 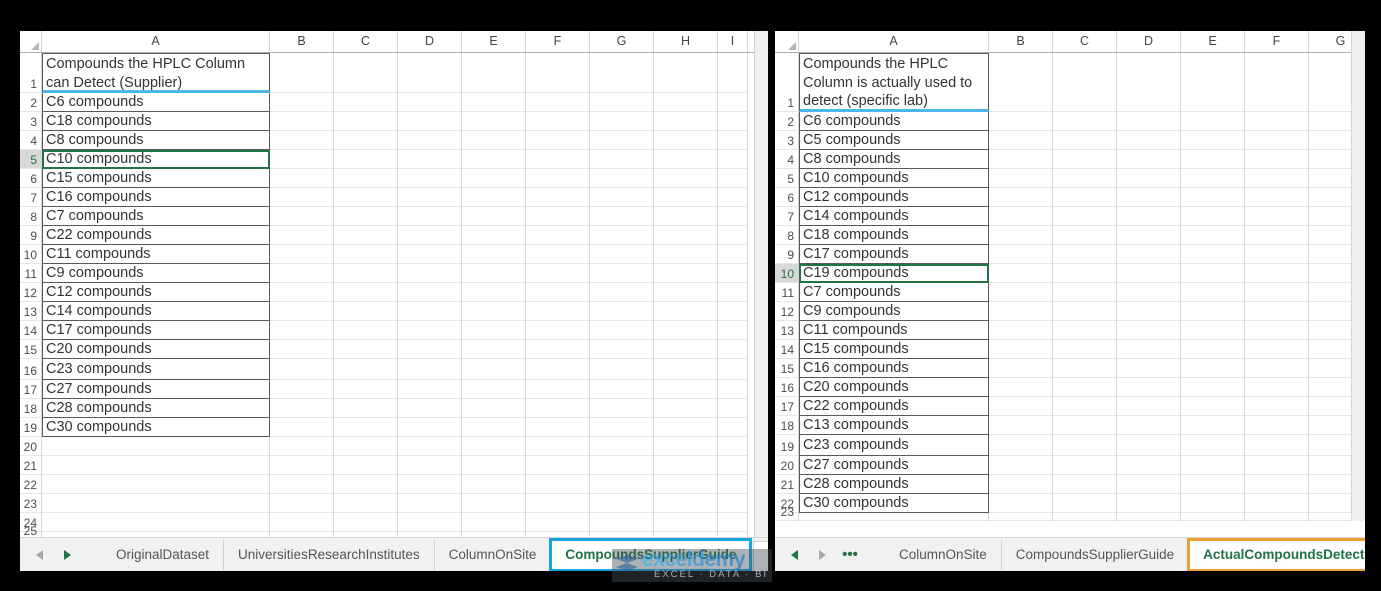 What do you see at coordinates (31, 369) in the screenshot?
I see `row-header-16: 16` at bounding box center [31, 369].